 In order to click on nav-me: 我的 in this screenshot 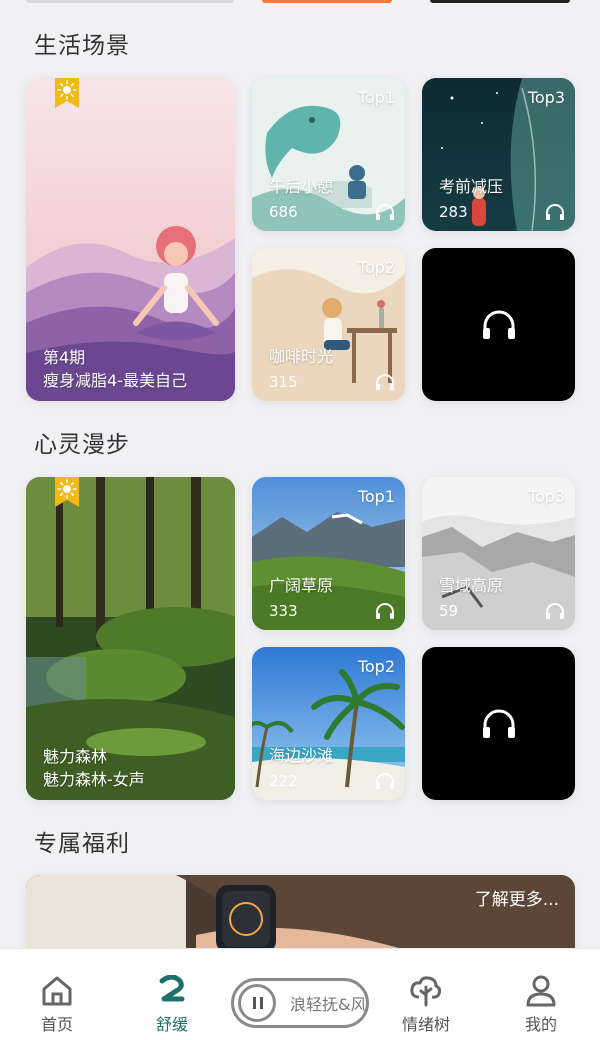, I will do `click(541, 994)`.